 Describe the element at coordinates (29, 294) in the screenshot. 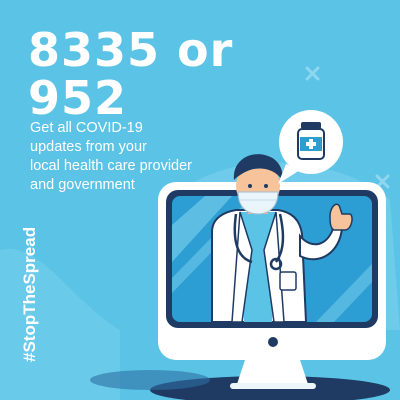

I see `hashtag-text: #StopTheSpread` at that location.